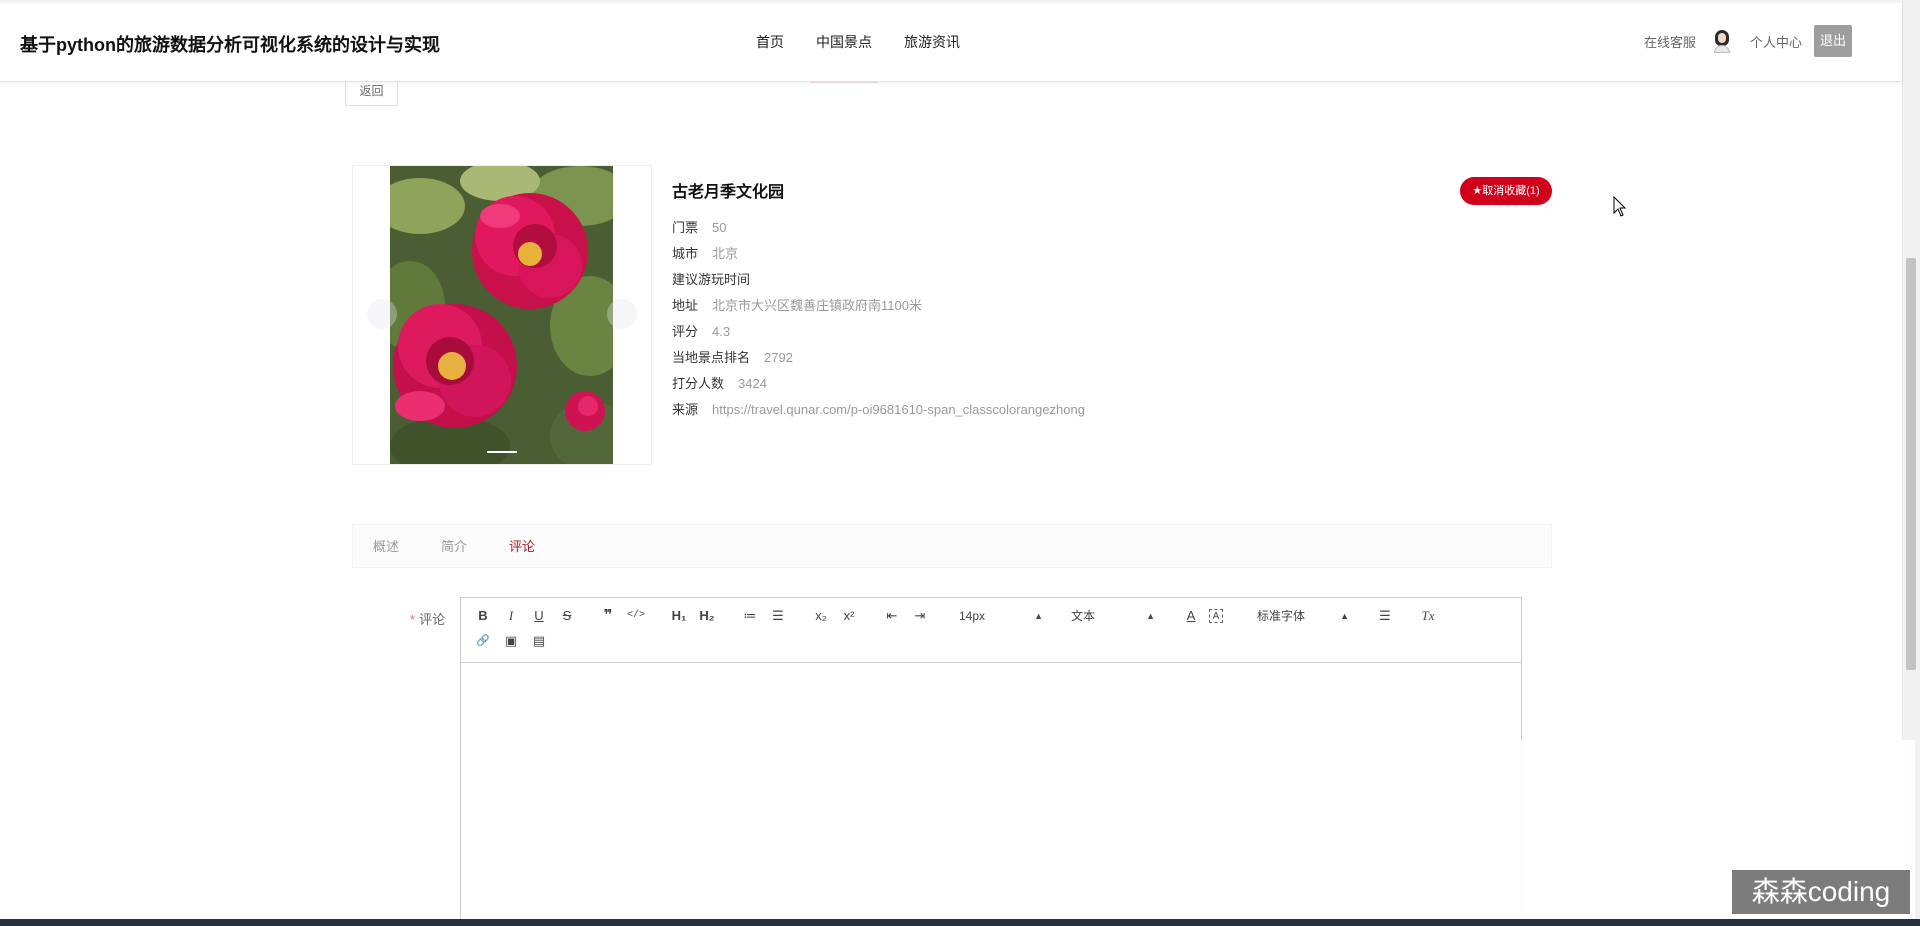 The width and height of the screenshot is (1920, 926). What do you see at coordinates (711, 357) in the screenshot?
I see `info-label: 当地景点排名` at bounding box center [711, 357].